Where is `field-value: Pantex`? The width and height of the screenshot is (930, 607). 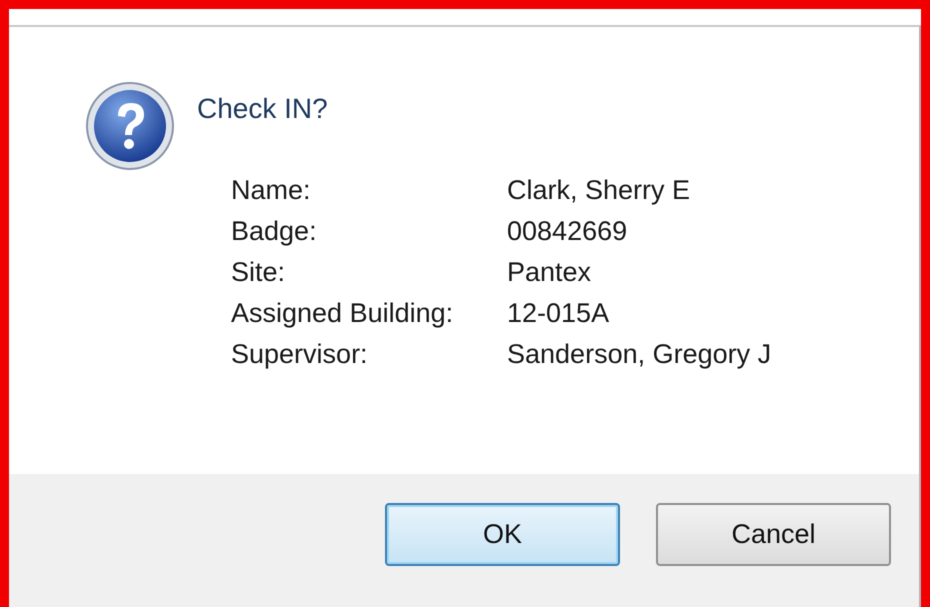
field-value: Pantex is located at coordinates (549, 272).